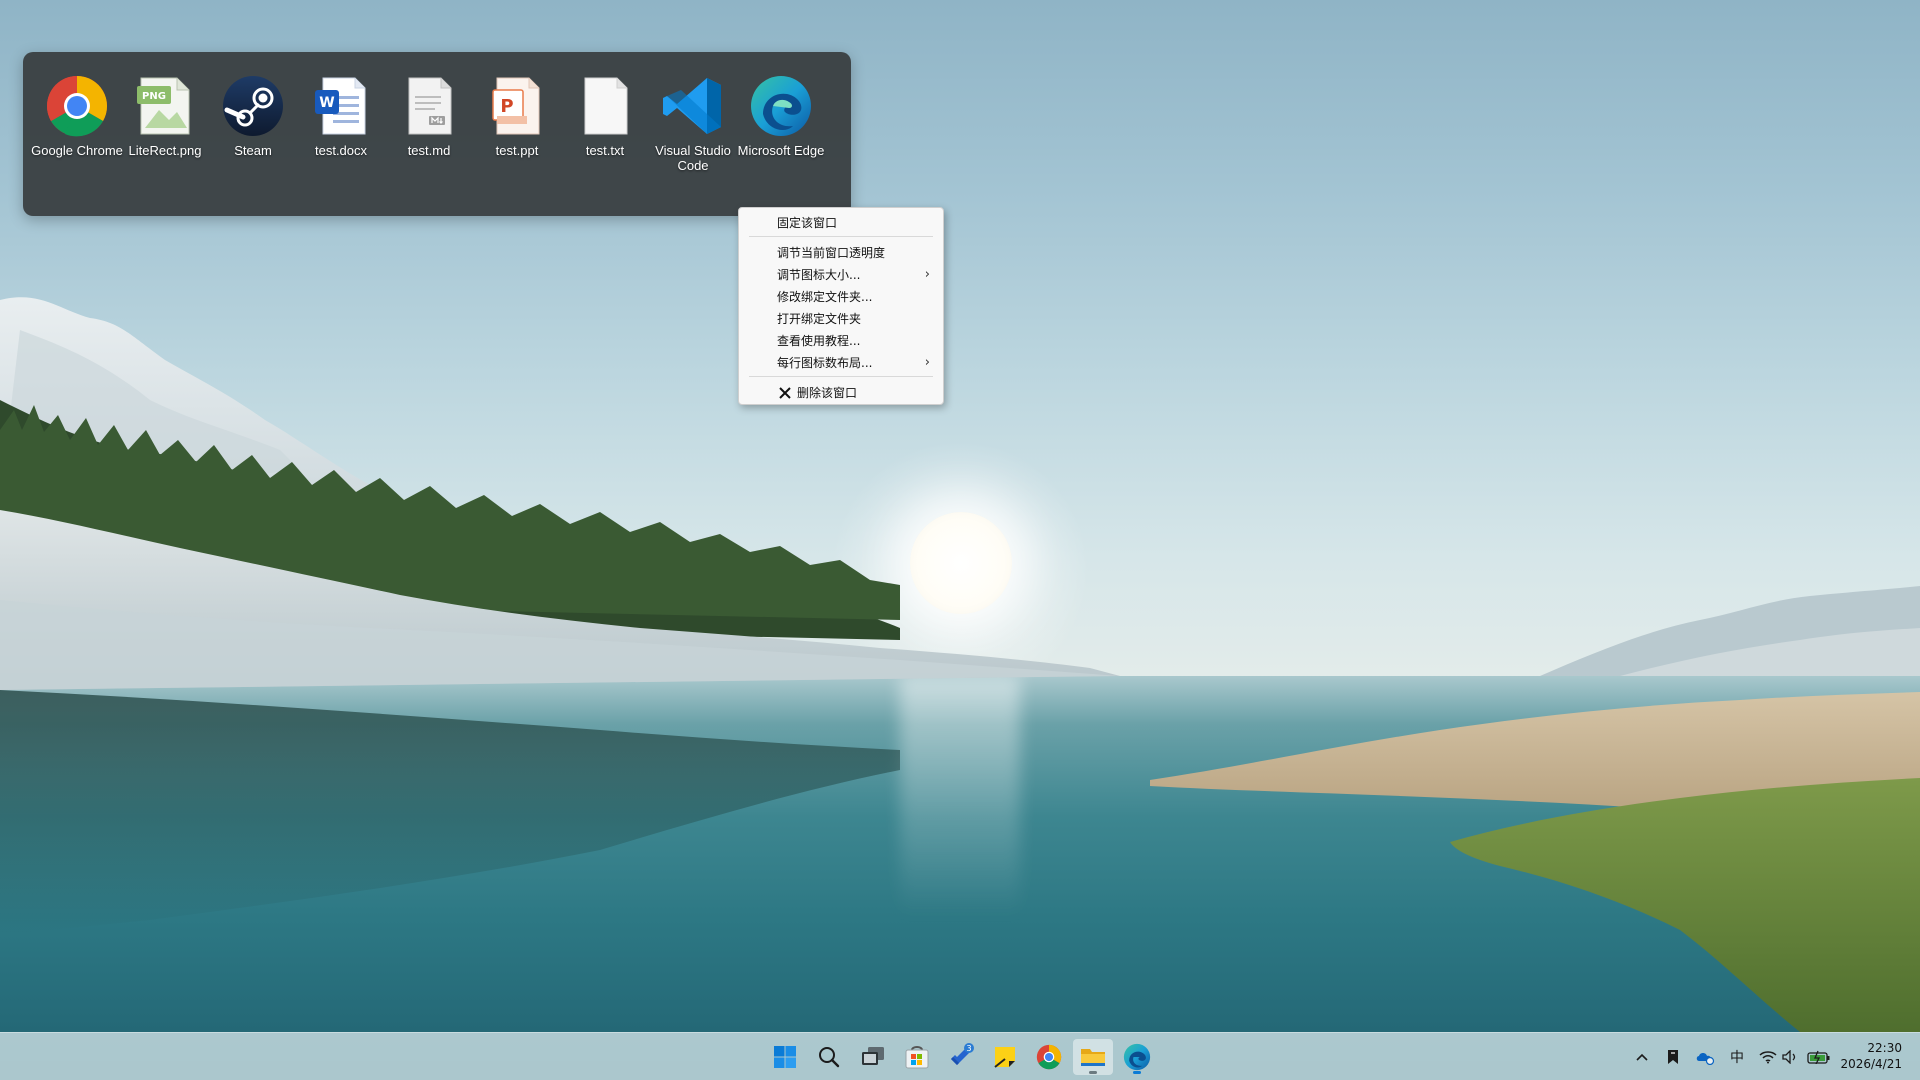  Describe the element at coordinates (253, 106) in the screenshot. I see `steam-icon` at that location.